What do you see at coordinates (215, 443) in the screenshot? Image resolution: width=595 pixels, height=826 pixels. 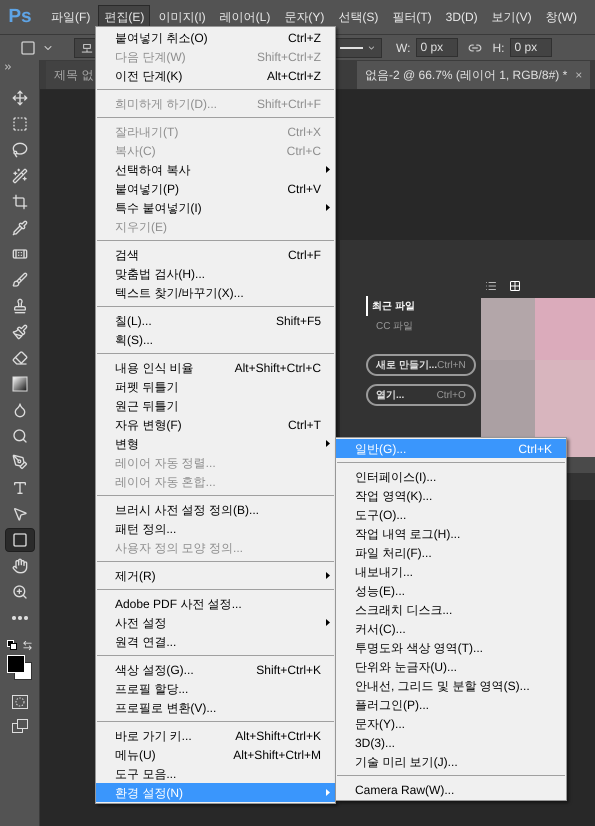 I see `menu-item: 변형` at bounding box center [215, 443].